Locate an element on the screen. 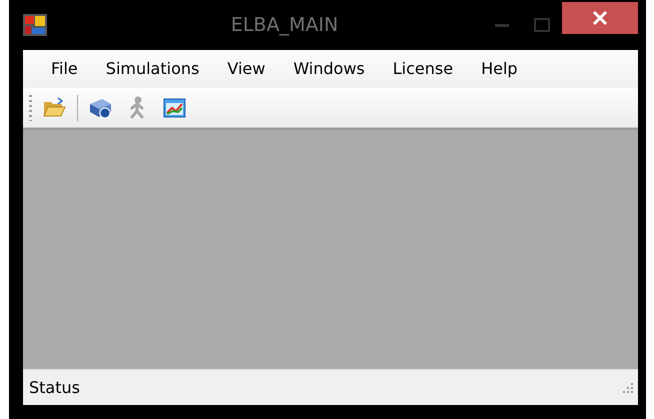 The height and width of the screenshot is (419, 654). app-icon is located at coordinates (35, 25).